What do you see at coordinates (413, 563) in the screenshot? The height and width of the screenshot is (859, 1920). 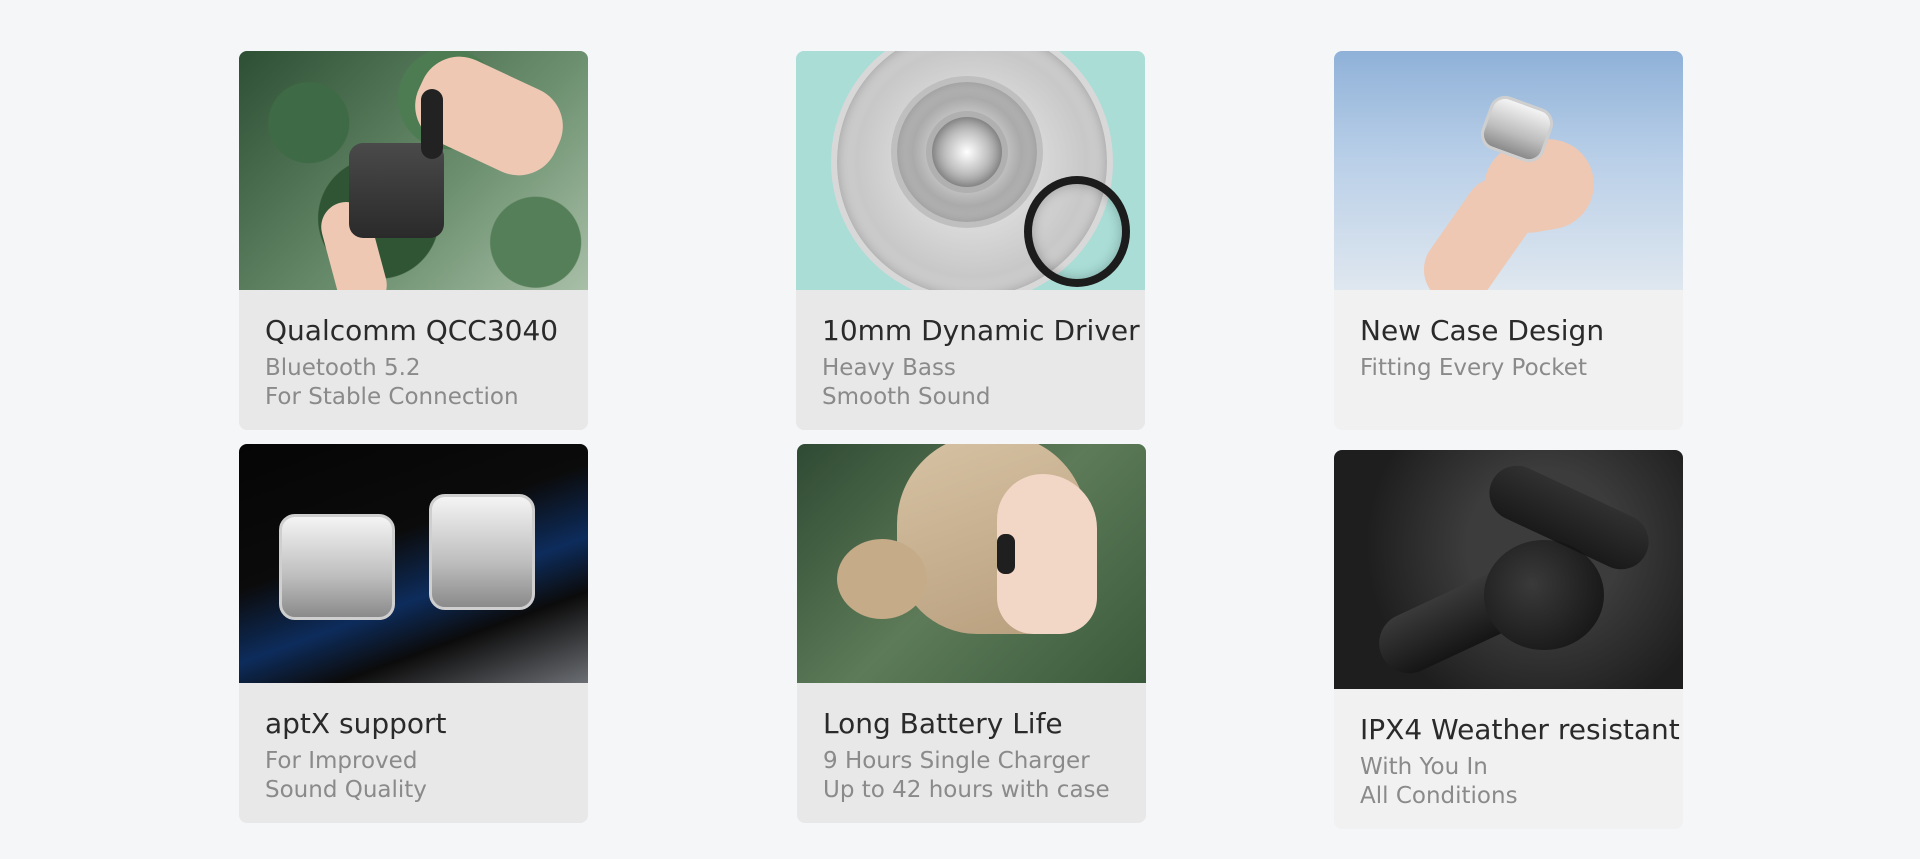 I see `silver-cases-image` at bounding box center [413, 563].